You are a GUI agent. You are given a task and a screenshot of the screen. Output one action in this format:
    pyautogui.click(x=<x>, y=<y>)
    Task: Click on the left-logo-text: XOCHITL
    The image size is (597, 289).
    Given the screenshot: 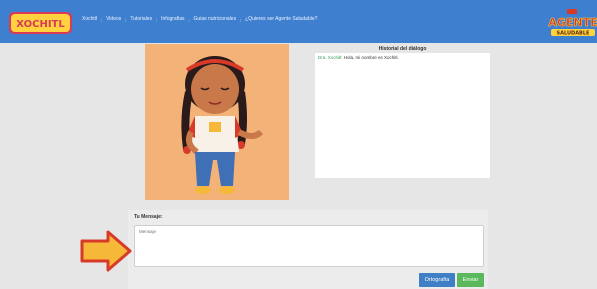 What is the action you would take?
    pyautogui.click(x=40, y=24)
    